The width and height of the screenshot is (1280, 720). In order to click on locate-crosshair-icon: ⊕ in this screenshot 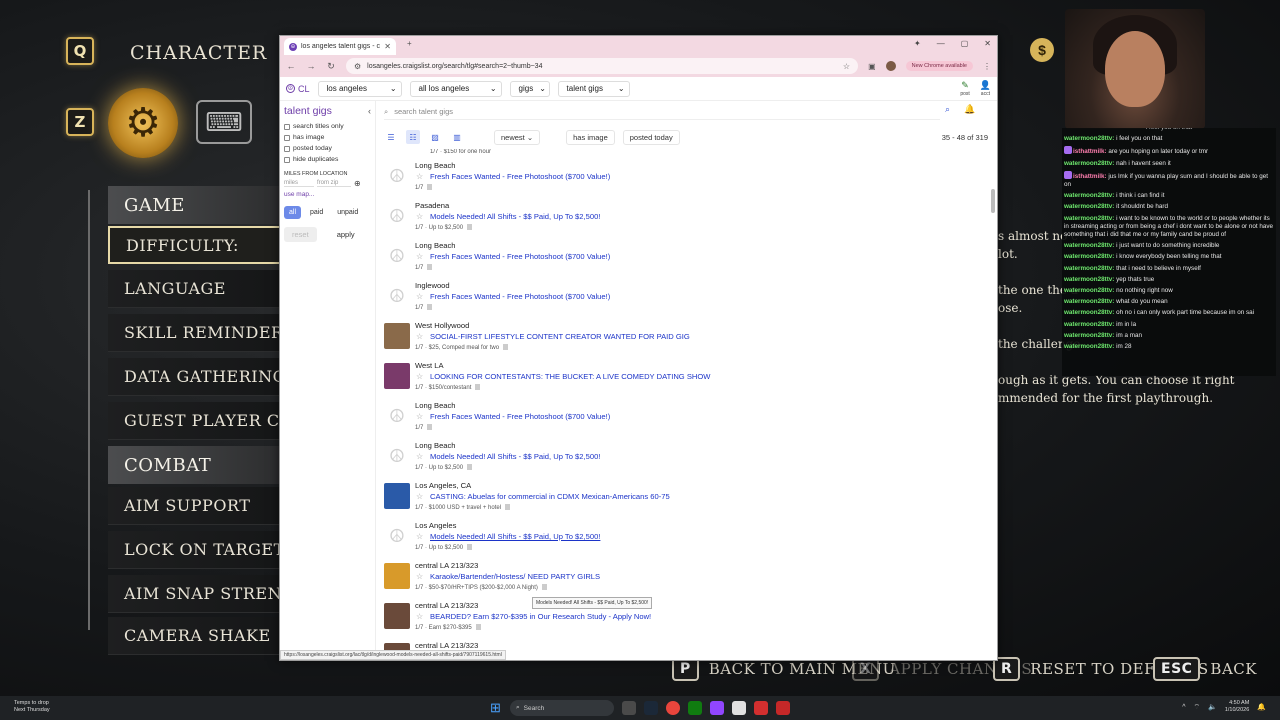, I will do `click(357, 183)`.